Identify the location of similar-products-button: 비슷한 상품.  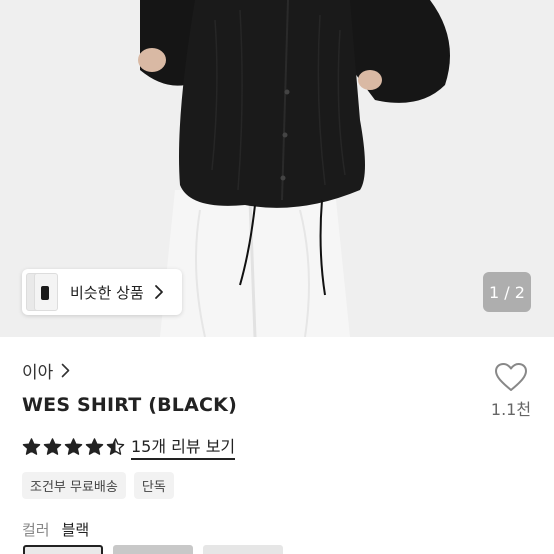
(102, 292).